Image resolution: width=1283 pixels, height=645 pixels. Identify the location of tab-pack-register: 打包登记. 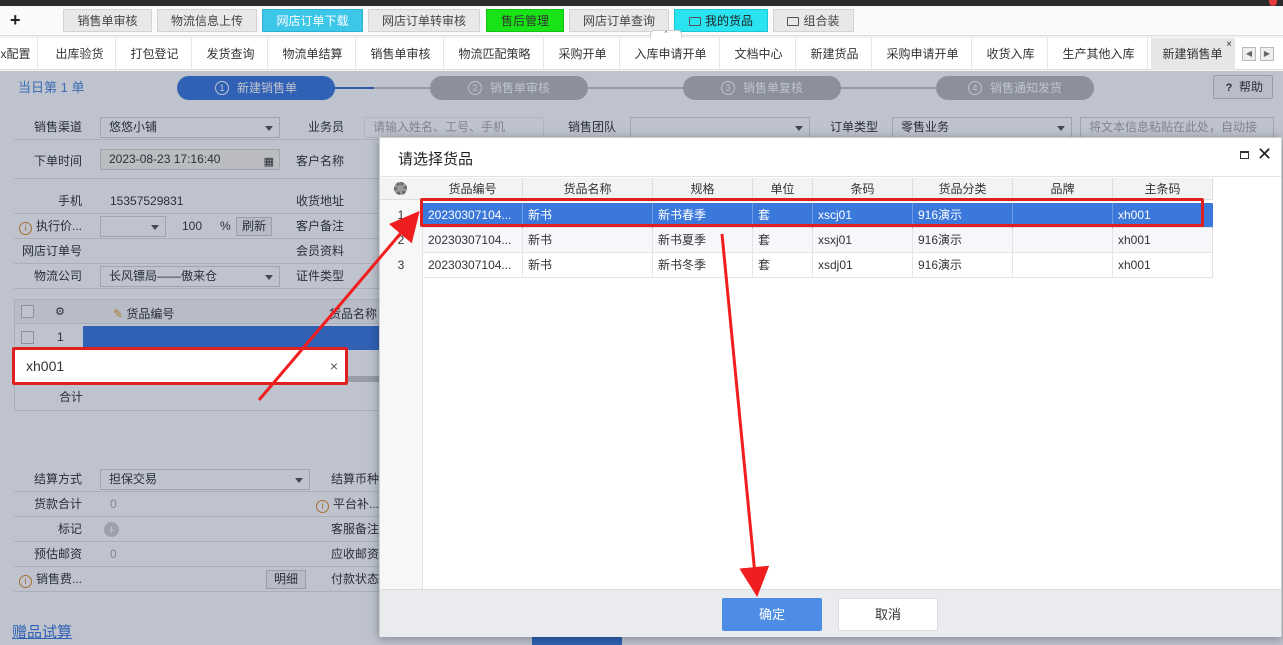
(155, 54).